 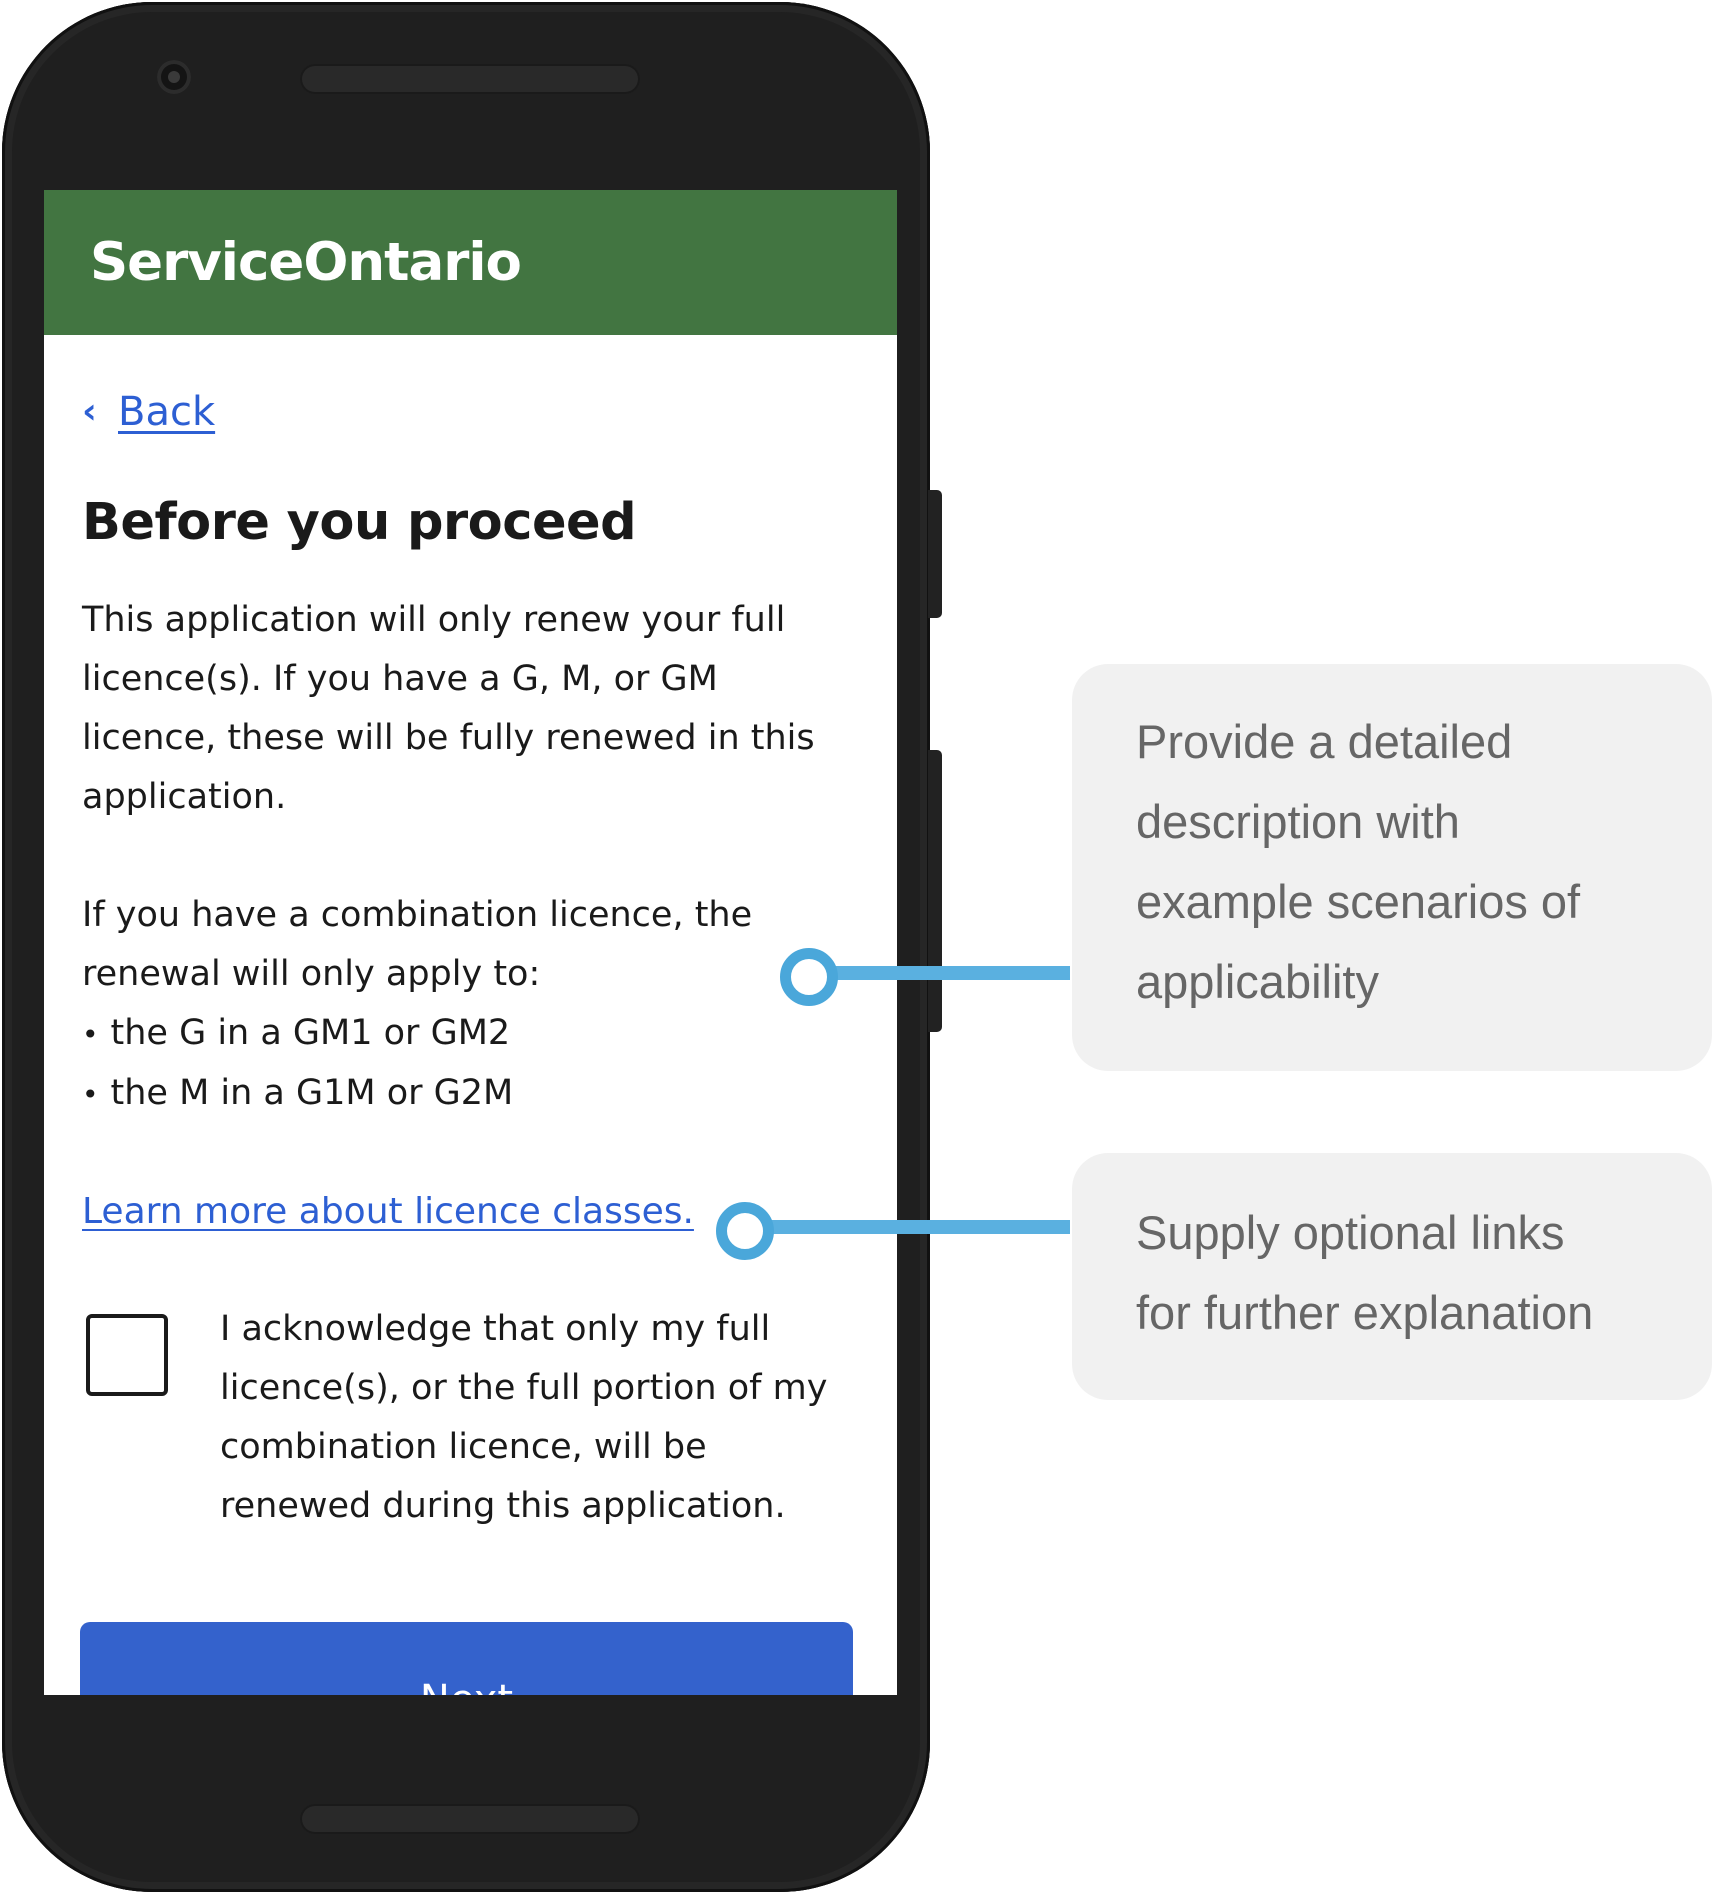 I want to click on acknowledge-checkbox, so click(x=127, y=1355).